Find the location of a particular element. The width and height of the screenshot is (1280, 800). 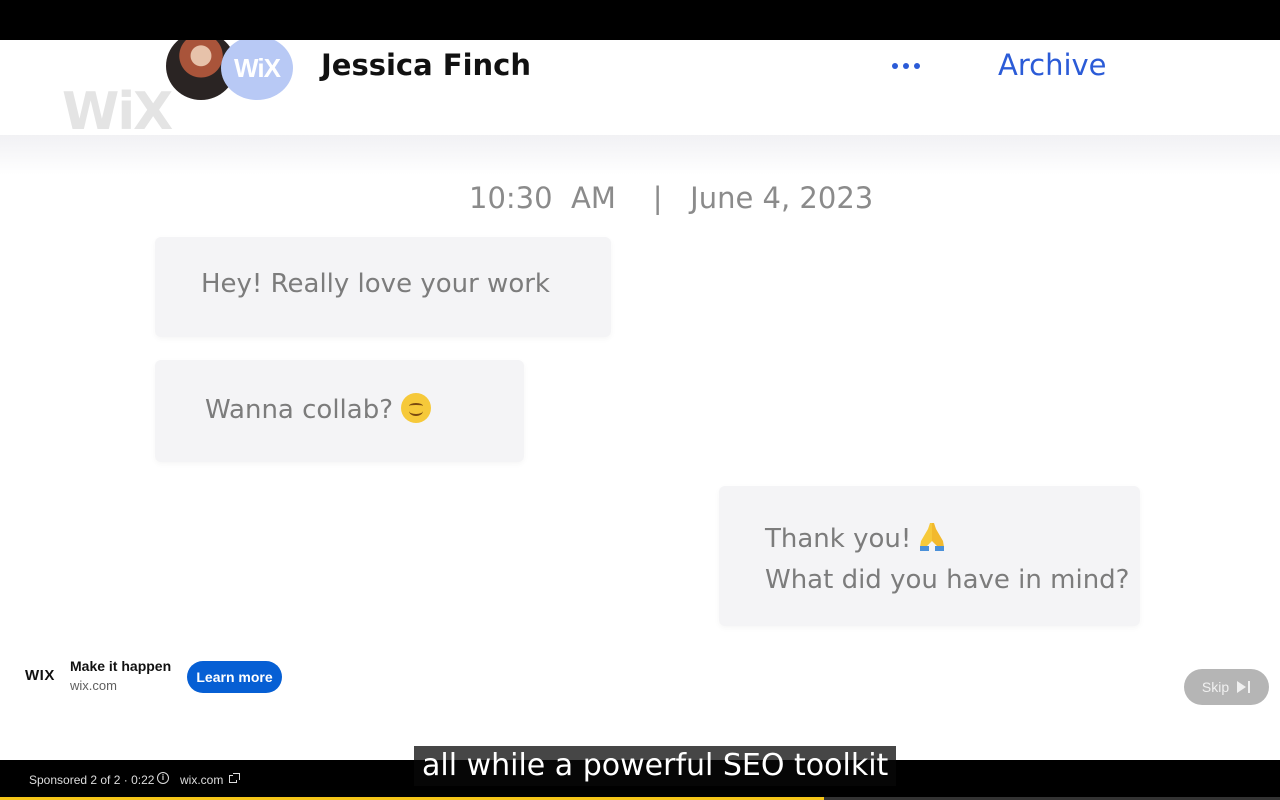

message-line: What did you have in mind? is located at coordinates (952, 580).